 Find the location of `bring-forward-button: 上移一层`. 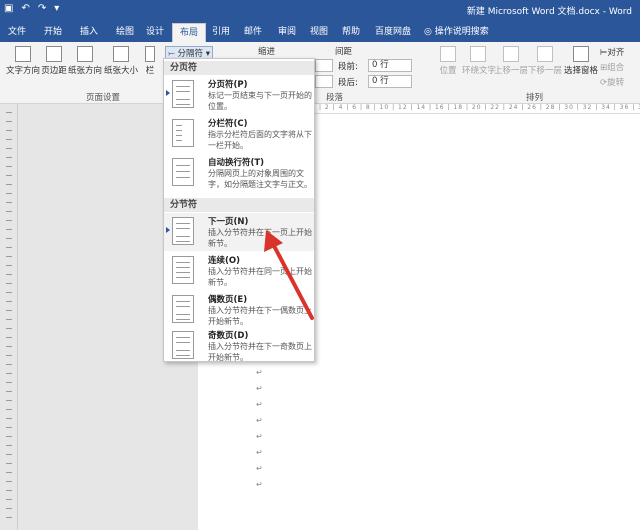

bring-forward-button: 上移一层 is located at coordinates (511, 61).